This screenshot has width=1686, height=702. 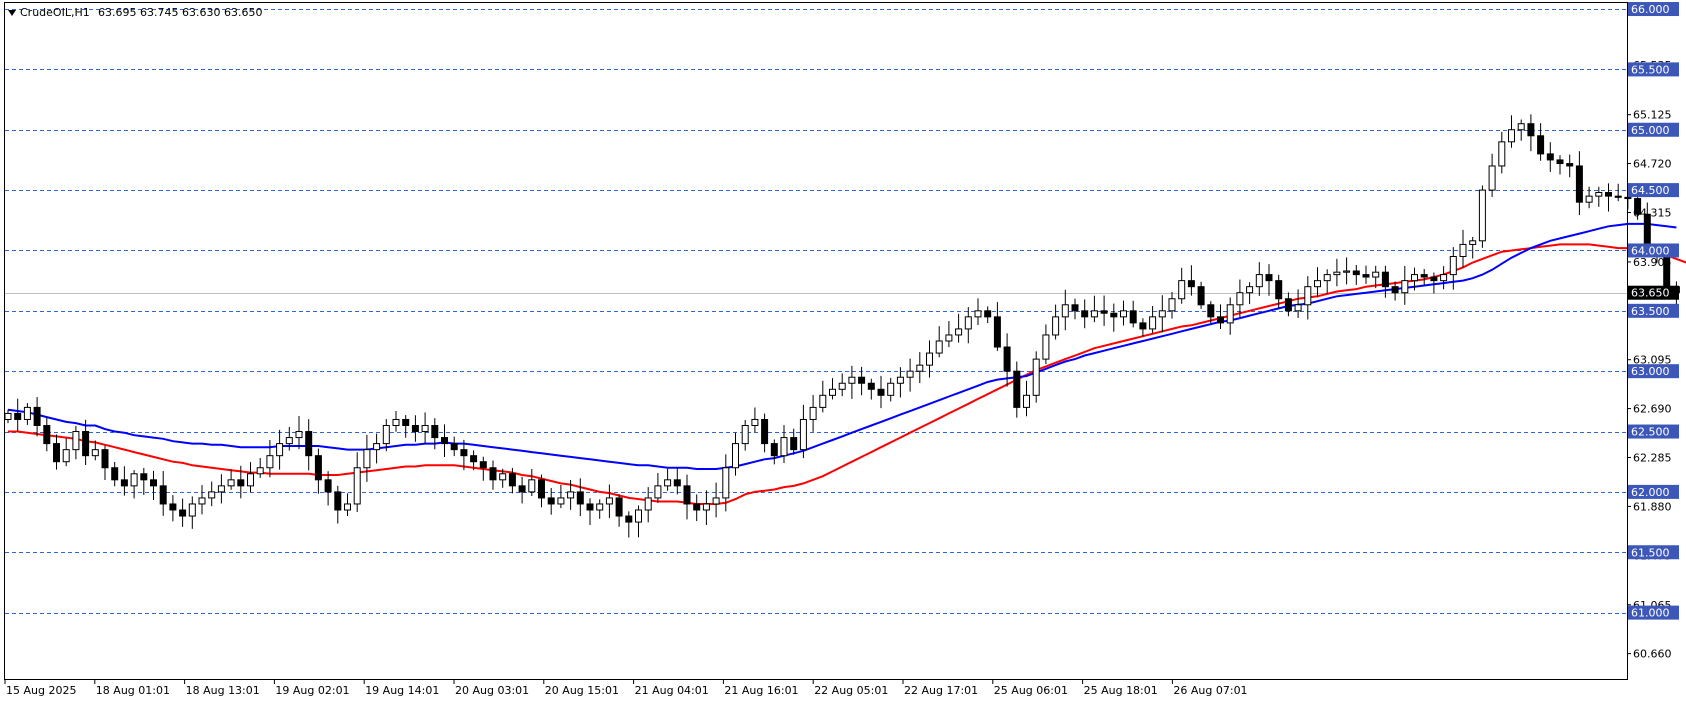 I want to click on y-tick-label: 65.125, so click(x=1652, y=115).